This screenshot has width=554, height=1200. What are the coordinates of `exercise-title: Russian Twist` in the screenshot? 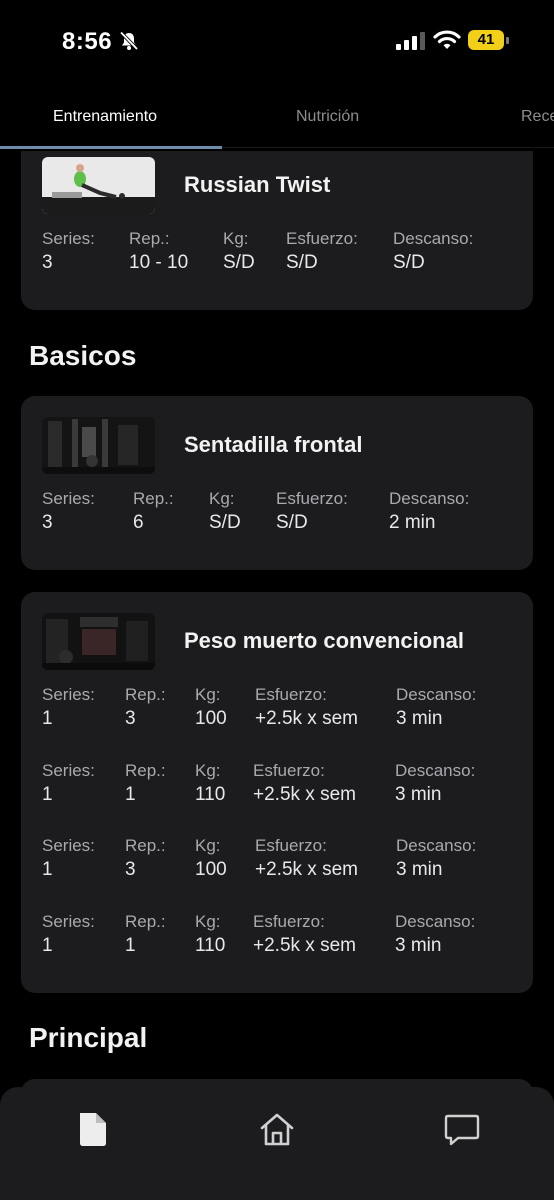 It's located at (257, 184).